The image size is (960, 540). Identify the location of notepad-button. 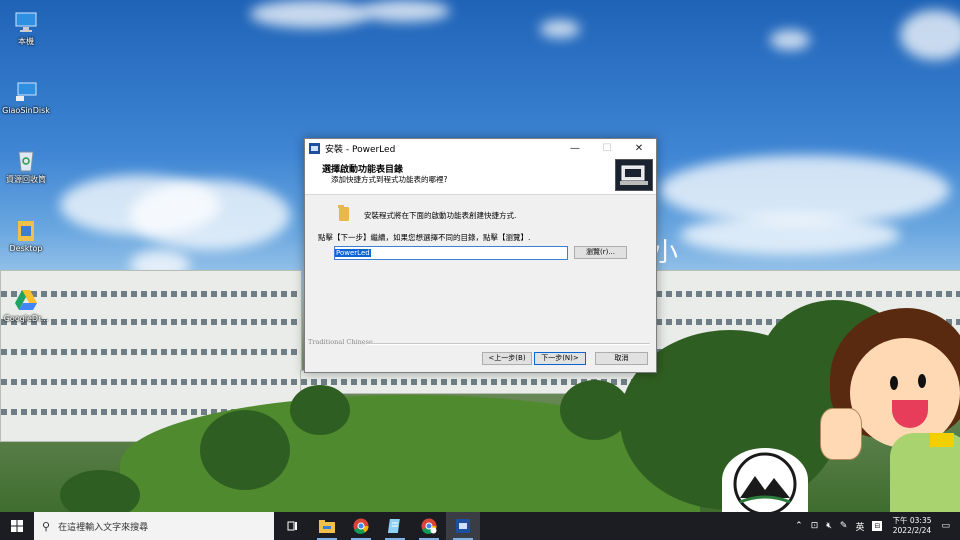
(395, 526).